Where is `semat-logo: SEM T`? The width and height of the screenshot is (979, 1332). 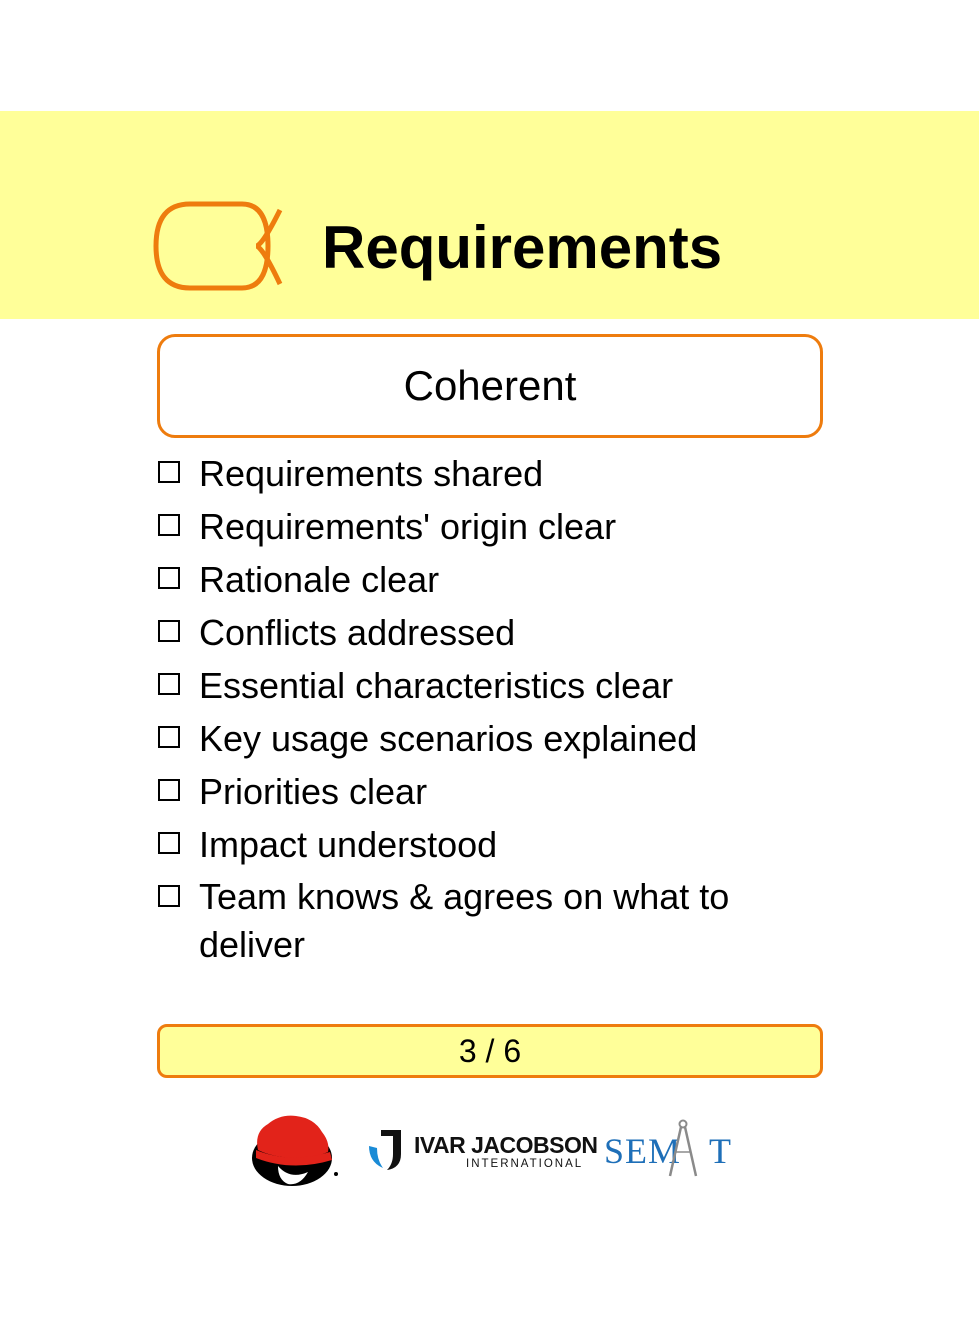 semat-logo: SEM T is located at coordinates (669, 1149).